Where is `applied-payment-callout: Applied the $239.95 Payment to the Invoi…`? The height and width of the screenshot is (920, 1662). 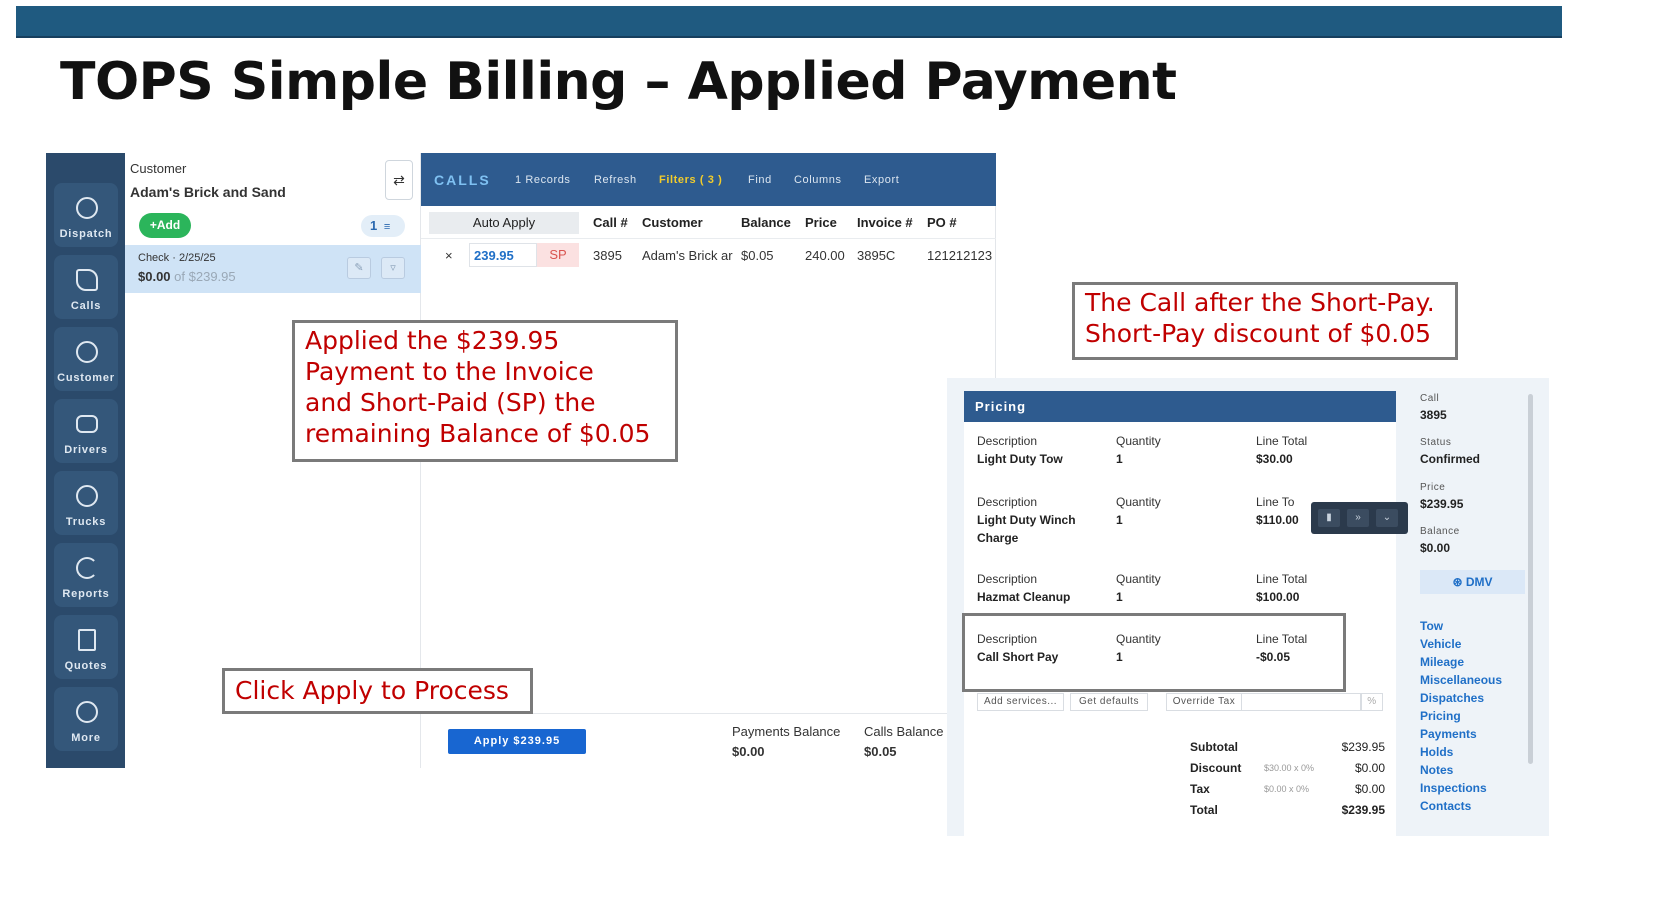
applied-payment-callout: Applied the $239.95 Payment to the Invoi… is located at coordinates (485, 391).